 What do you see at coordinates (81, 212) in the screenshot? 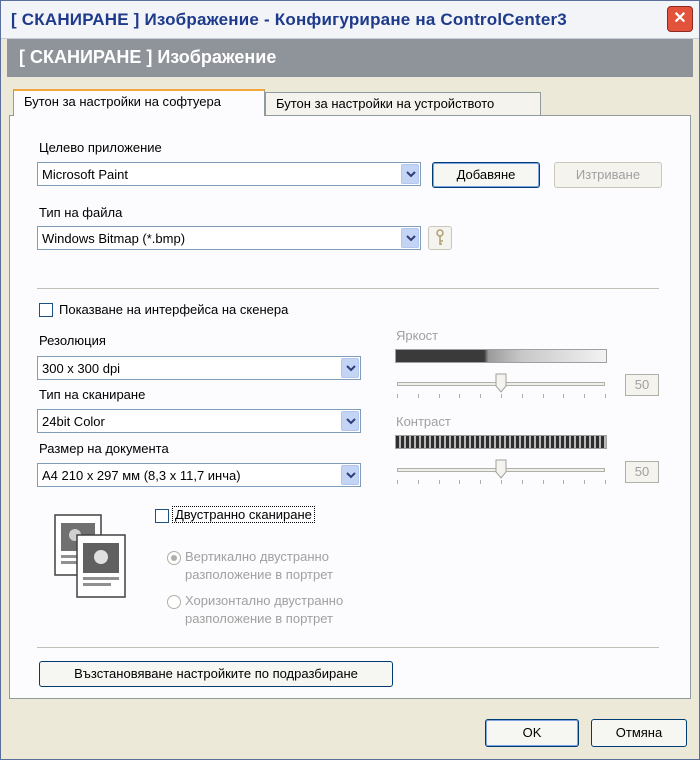
I see `file-type-label: Тип на файла` at bounding box center [81, 212].